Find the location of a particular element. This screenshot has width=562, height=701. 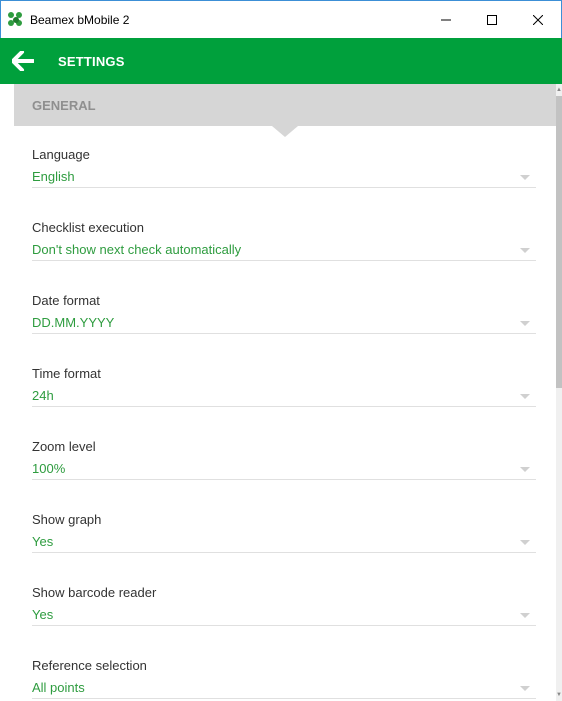

setting-zoom-level: Zoom level 100% is located at coordinates (284, 474).